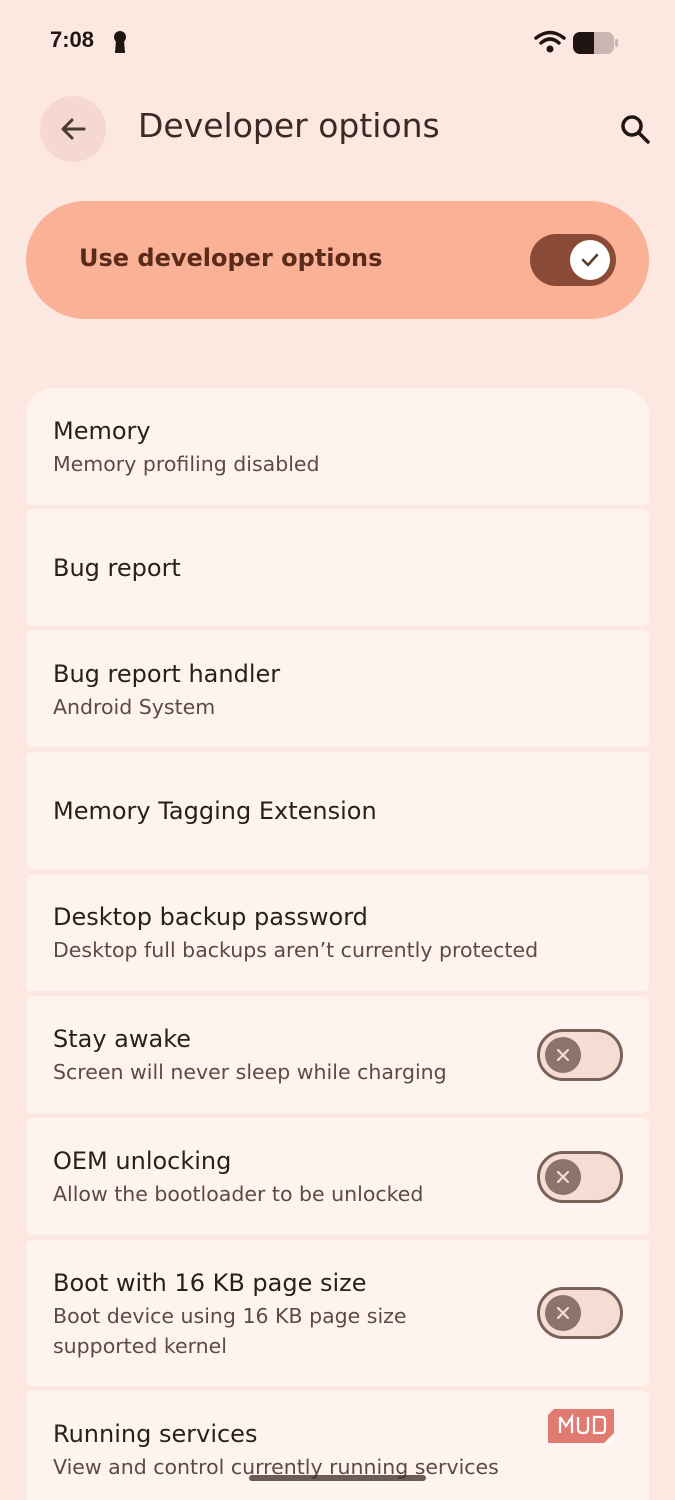 This screenshot has width=675, height=1500. Describe the element at coordinates (337, 42) in the screenshot. I see `status-bar: 7:08` at that location.